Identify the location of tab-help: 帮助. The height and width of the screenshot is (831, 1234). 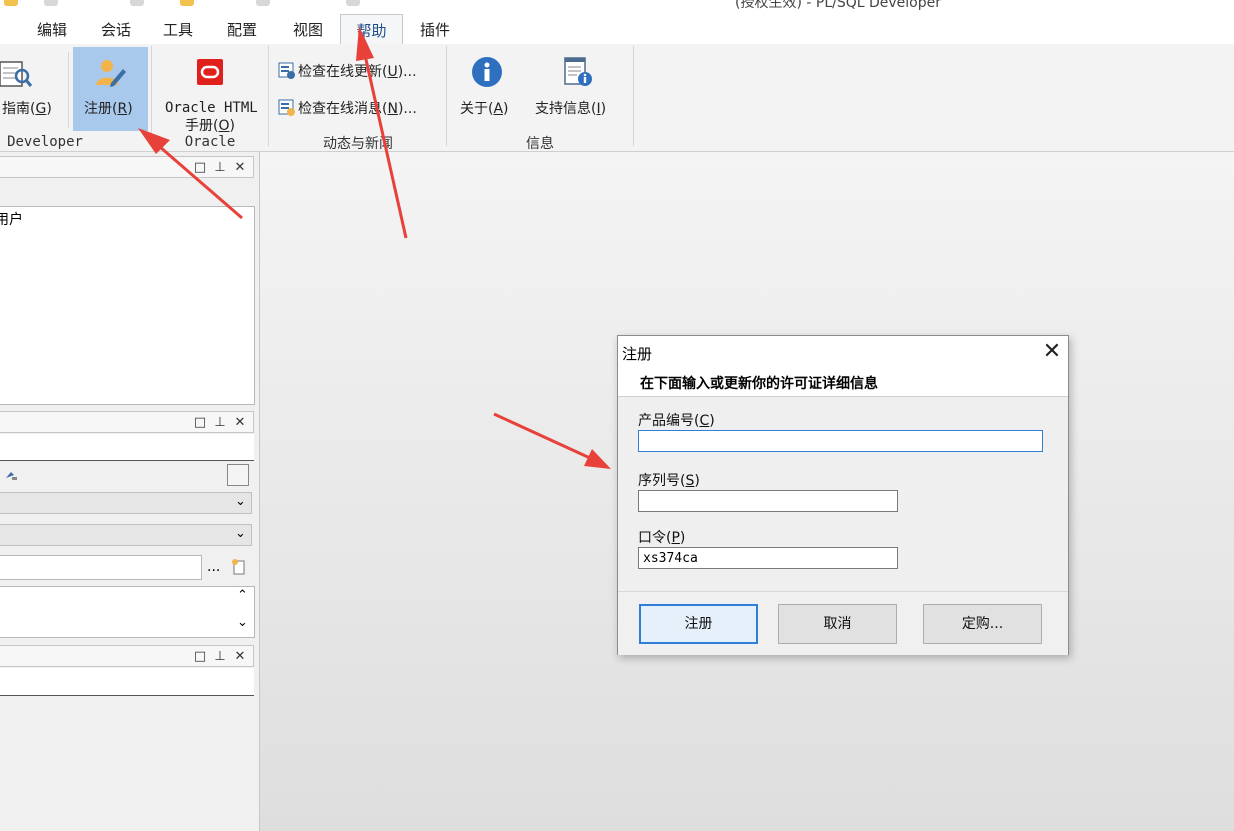
(371, 29).